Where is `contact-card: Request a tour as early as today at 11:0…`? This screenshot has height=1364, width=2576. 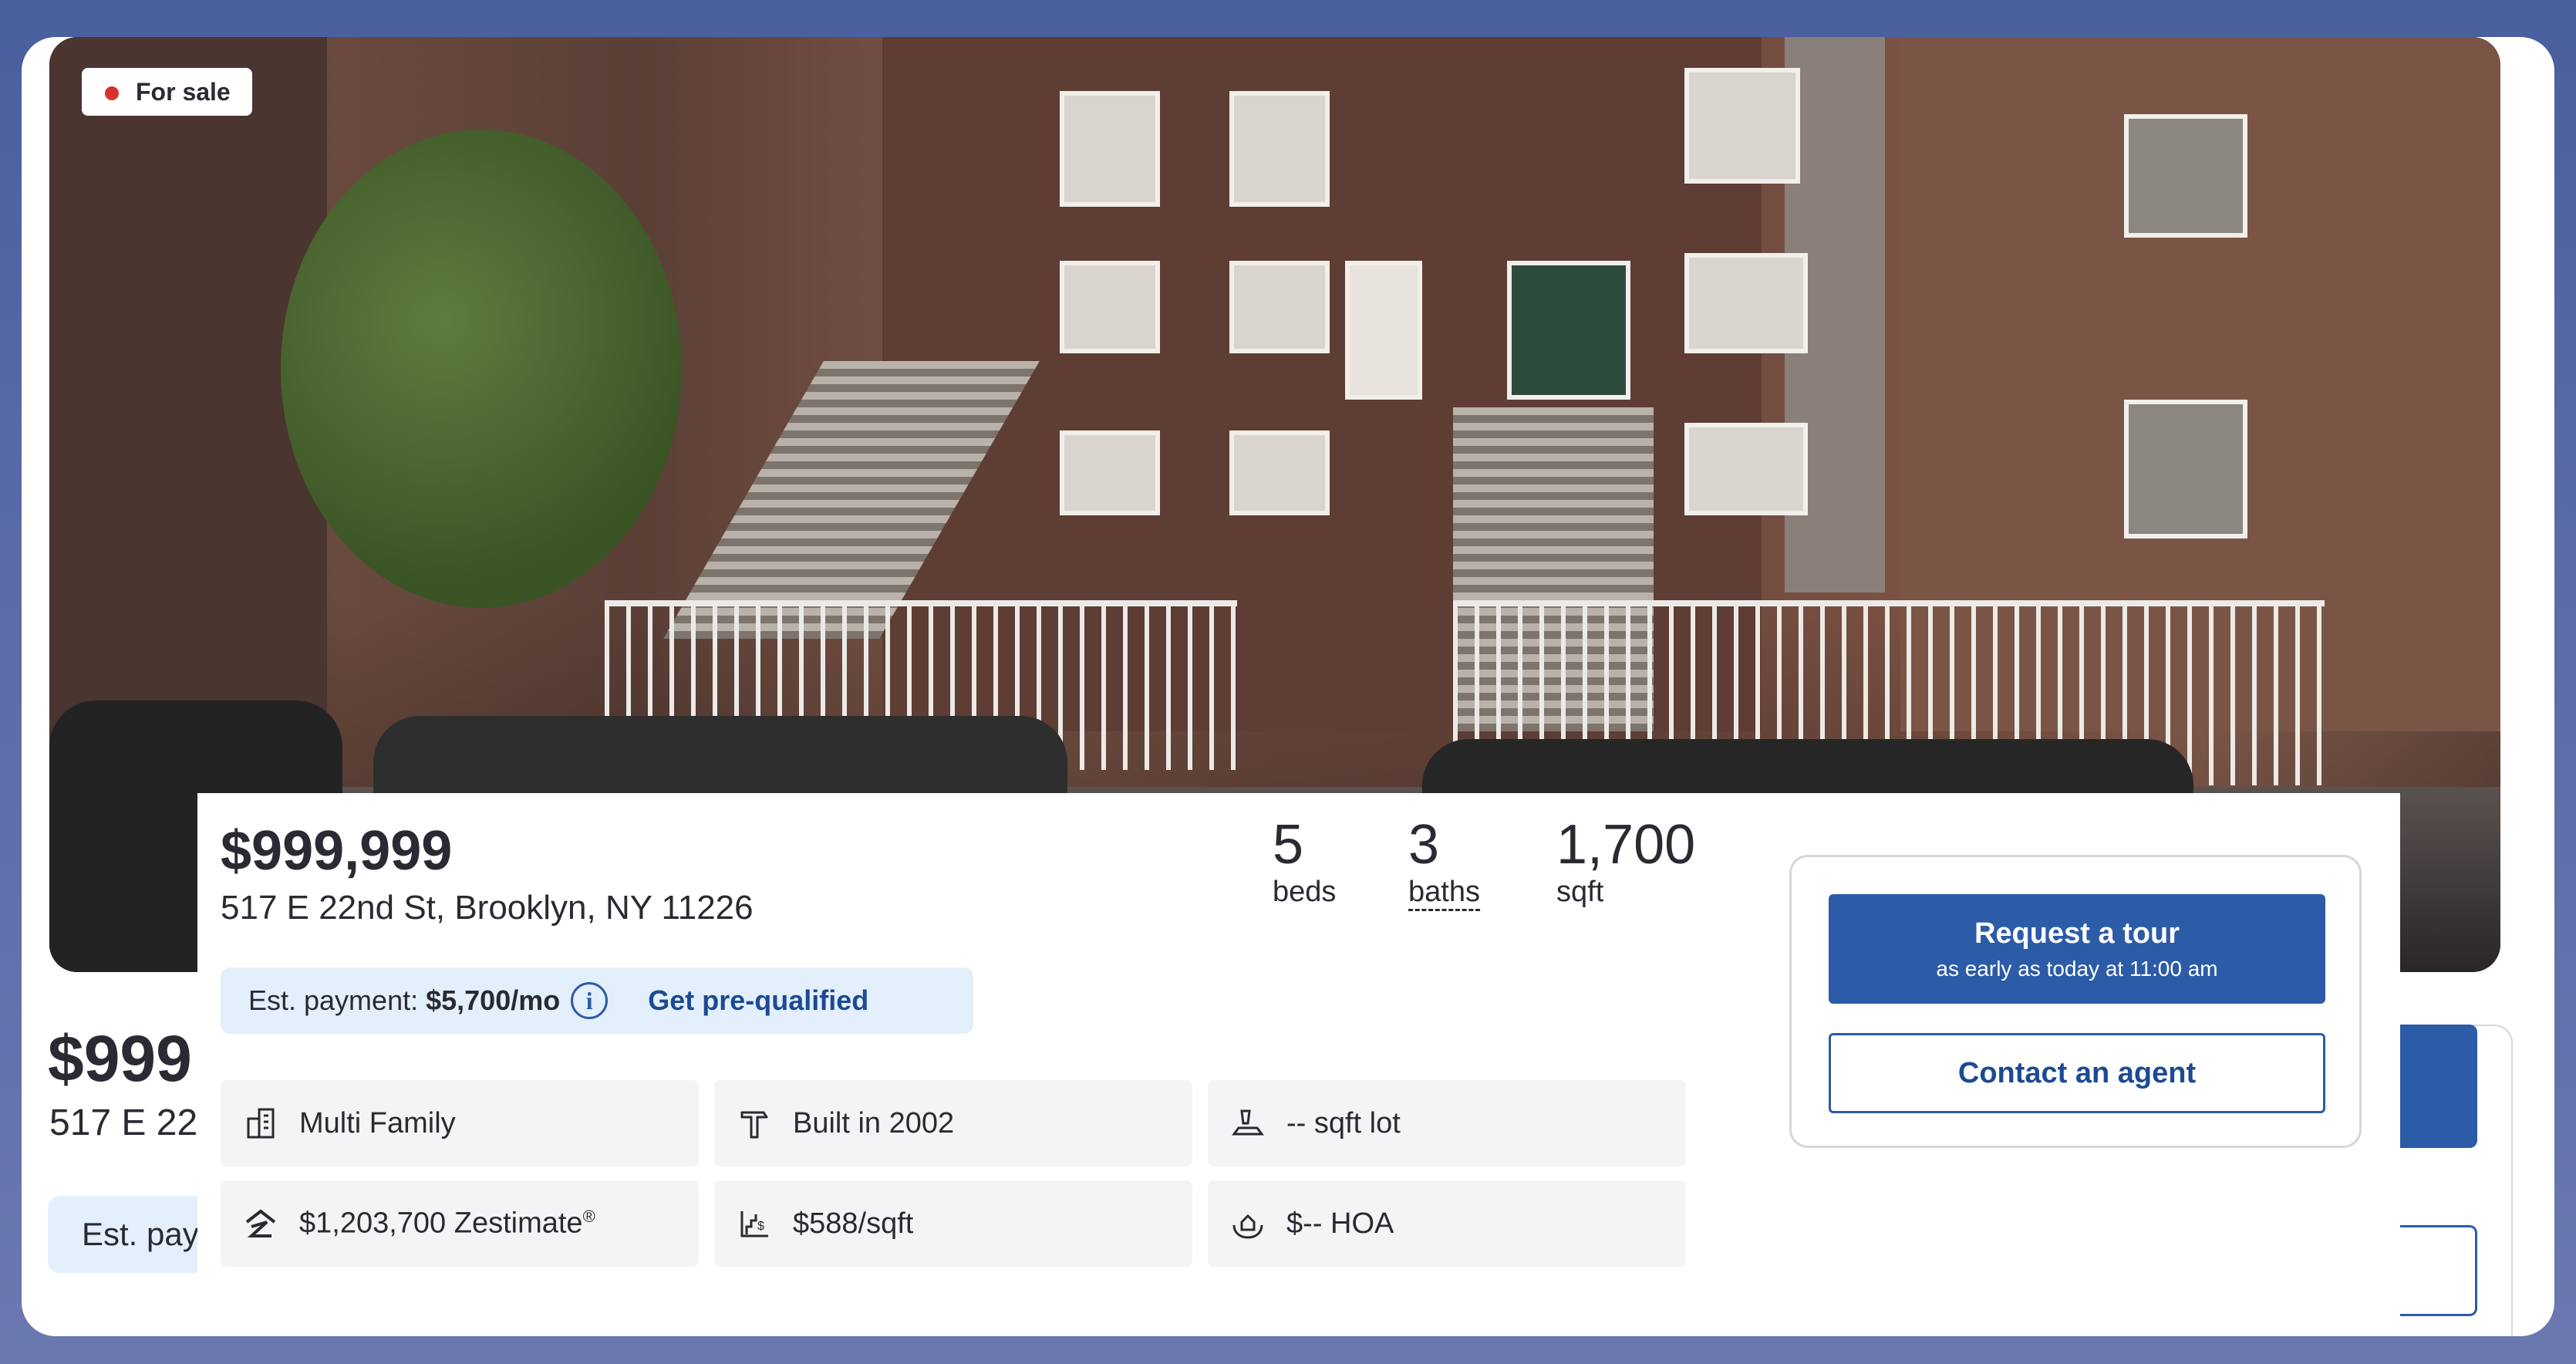 contact-card: Request a tour as early as today at 11:0… is located at coordinates (2075, 1001).